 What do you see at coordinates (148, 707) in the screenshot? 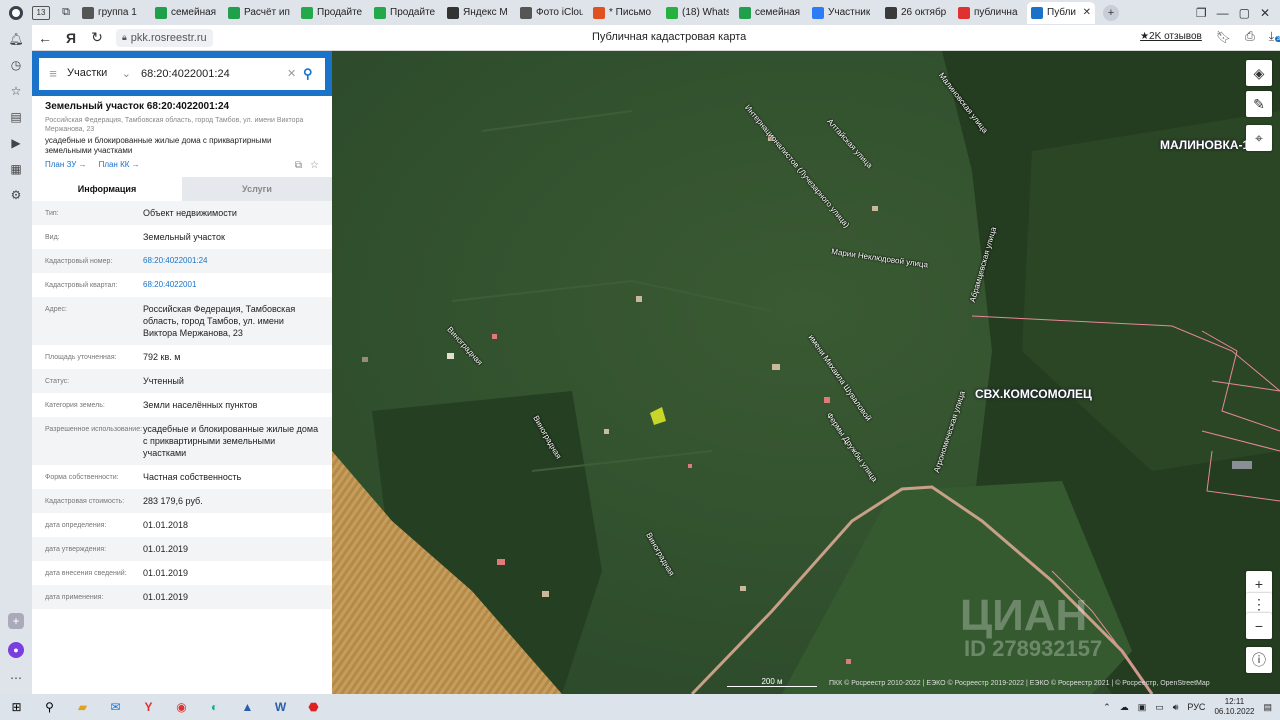
I see `yandex-browser-icon: Y` at bounding box center [148, 707].